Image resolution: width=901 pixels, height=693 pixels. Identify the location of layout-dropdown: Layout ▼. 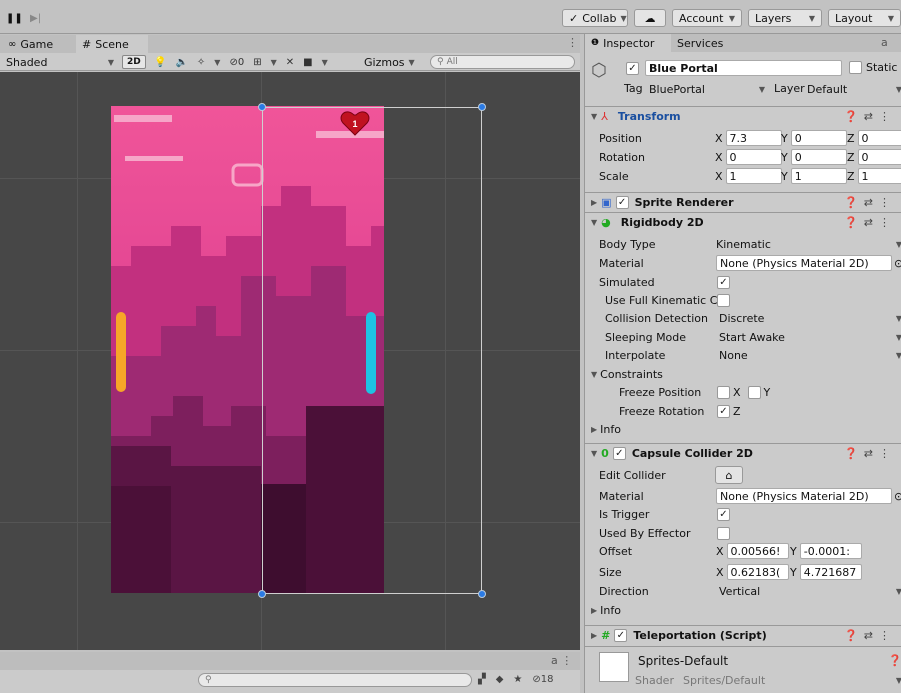
(864, 18).